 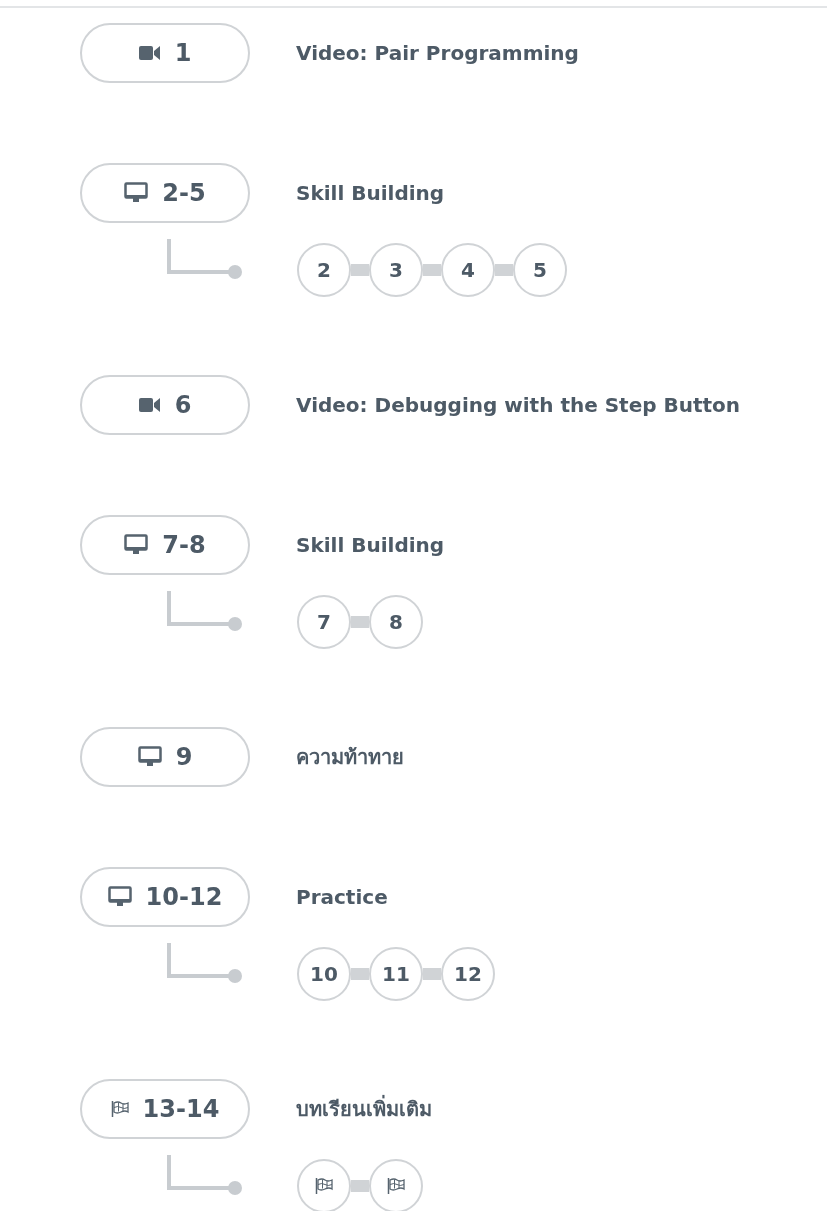 What do you see at coordinates (468, 270) in the screenshot?
I see `level-bubble: 4` at bounding box center [468, 270].